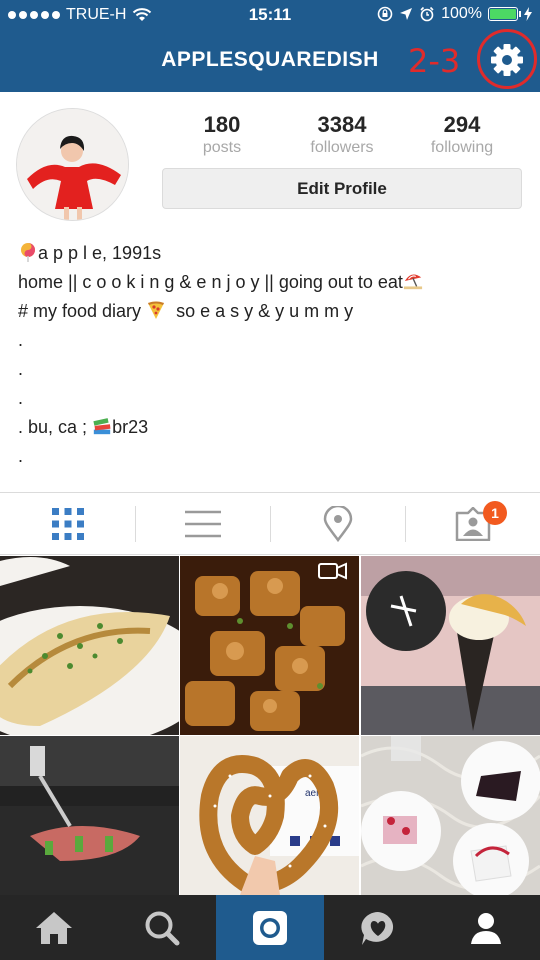 This screenshot has width=540, height=960. I want to click on tab-grid, so click(67, 523).